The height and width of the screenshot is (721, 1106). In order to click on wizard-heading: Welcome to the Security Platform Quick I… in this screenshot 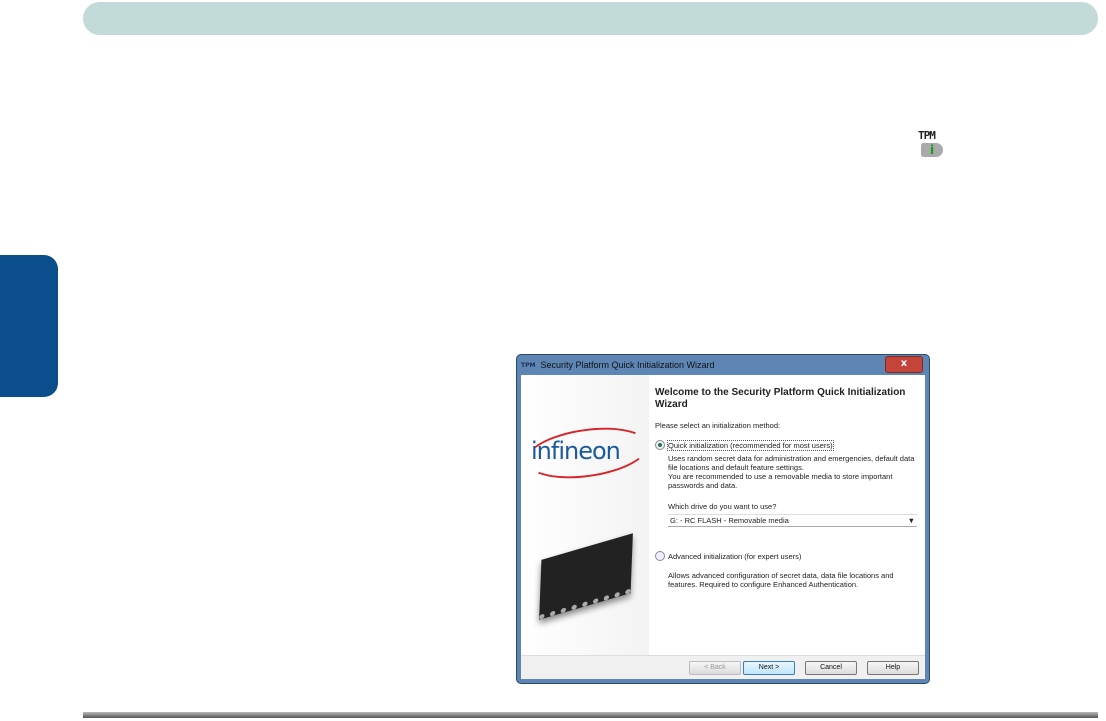, I will do `click(780, 398)`.